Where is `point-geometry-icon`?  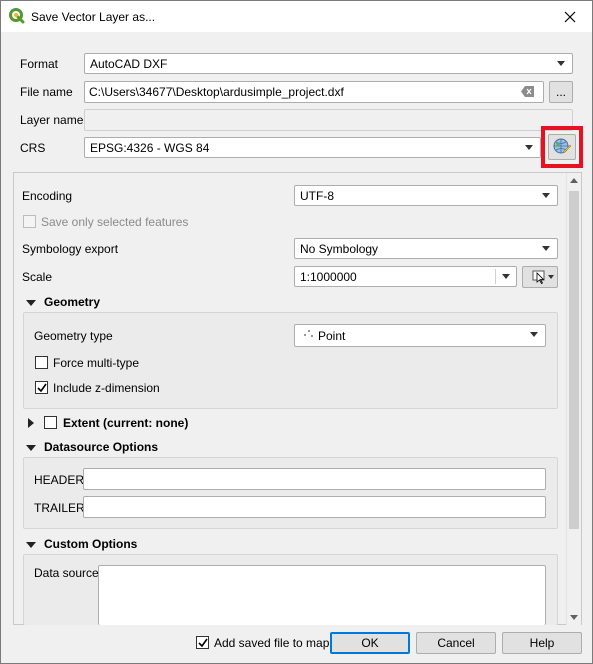 point-geometry-icon is located at coordinates (308, 333).